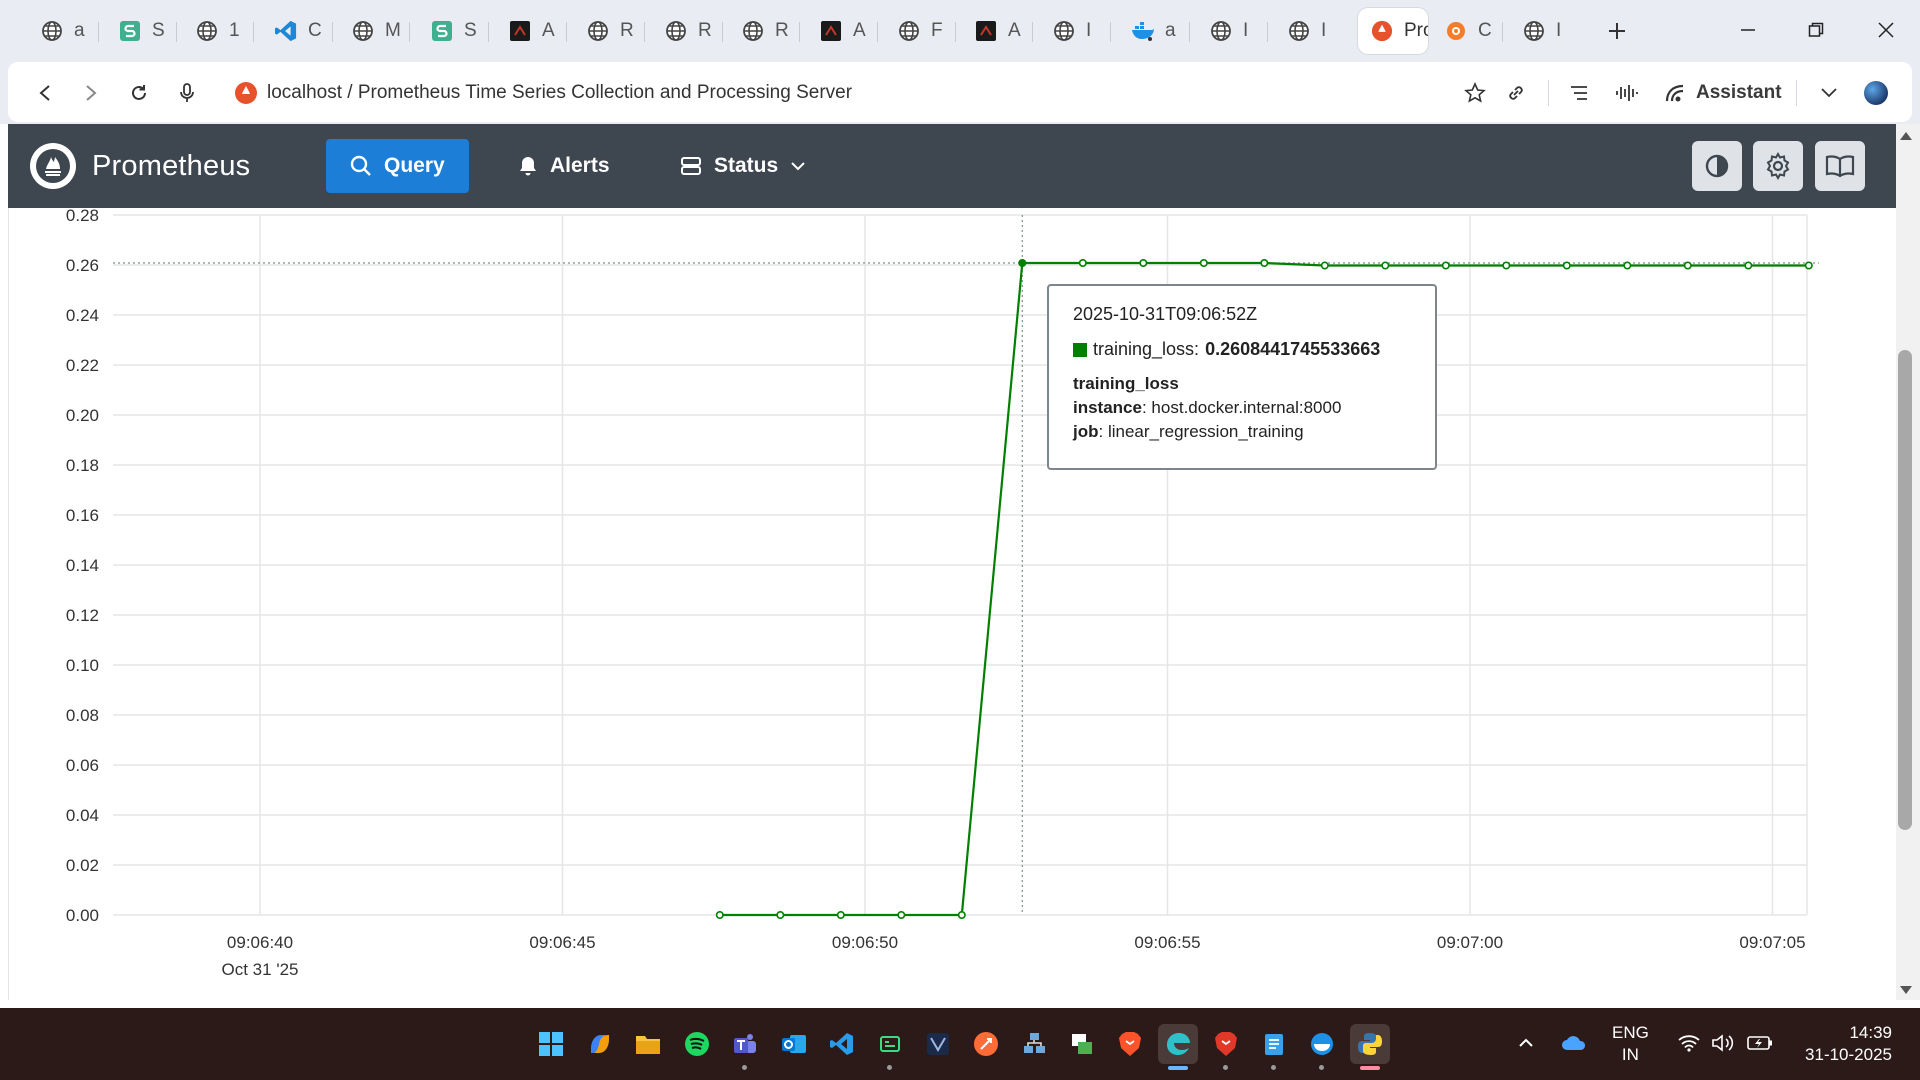 The height and width of the screenshot is (1080, 1920). Describe the element at coordinates (938, 1044) in the screenshot. I see `ssms-taskbar-button` at that location.